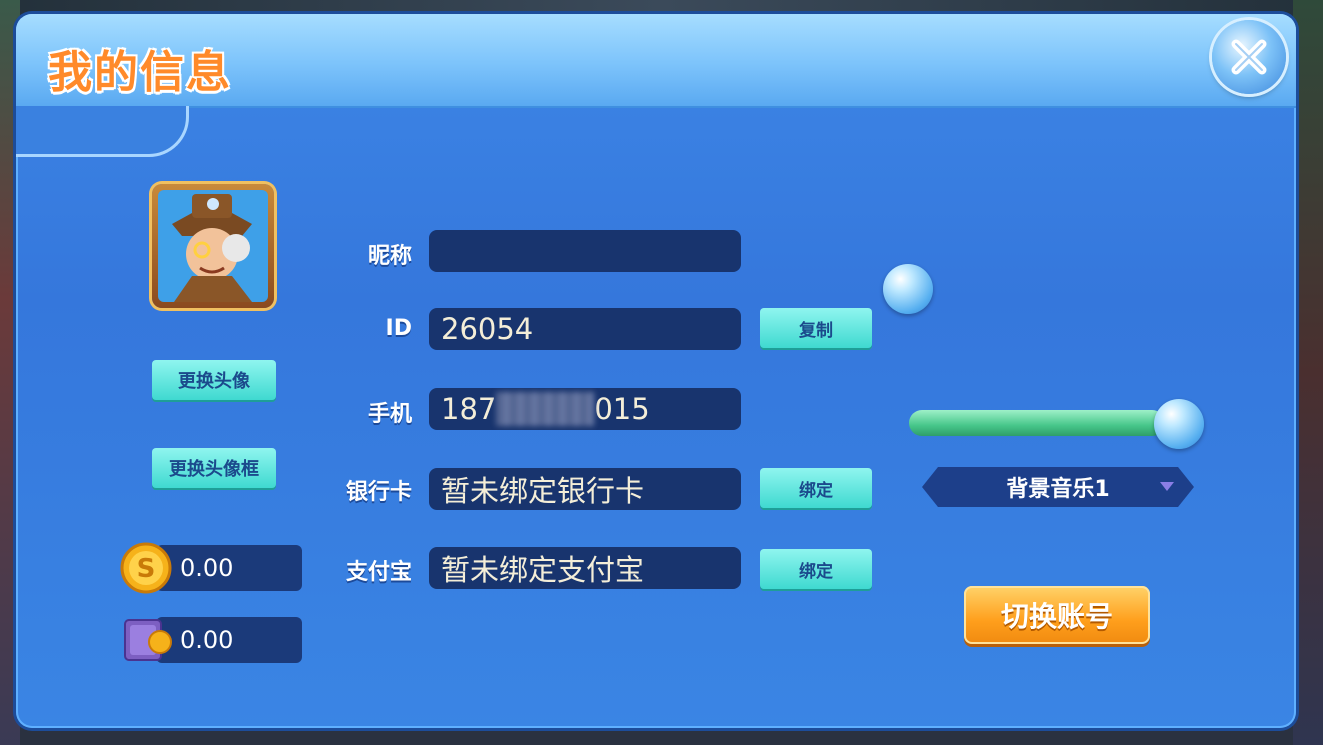 The image size is (1323, 745). Describe the element at coordinates (214, 380) in the screenshot. I see `change-avatar-button: 更换头像` at that location.